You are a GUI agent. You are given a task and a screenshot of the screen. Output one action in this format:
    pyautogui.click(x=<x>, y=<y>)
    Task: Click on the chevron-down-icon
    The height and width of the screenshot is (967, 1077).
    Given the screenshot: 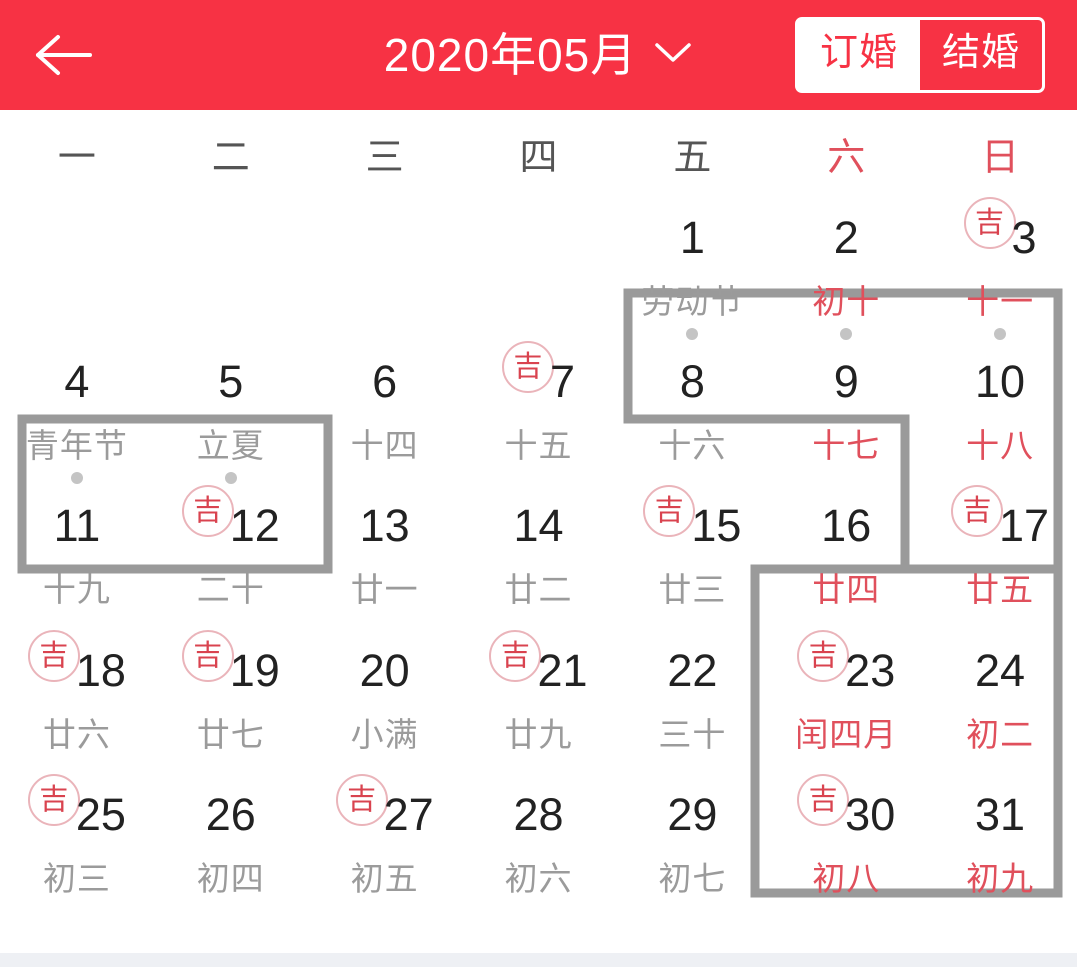 What is the action you would take?
    pyautogui.click(x=673, y=55)
    